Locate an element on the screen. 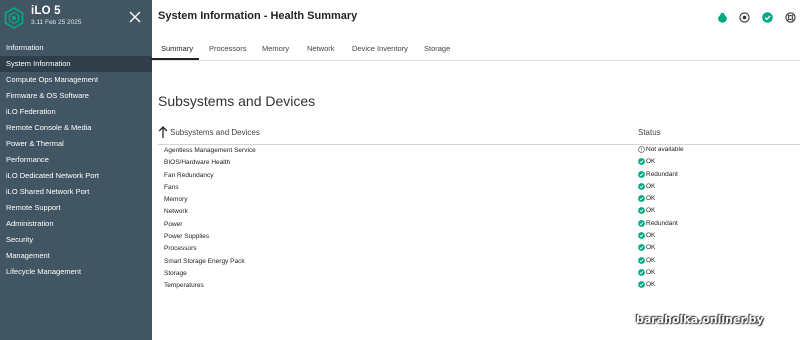  watermark: baraholka.onliner.by is located at coordinates (700, 319).